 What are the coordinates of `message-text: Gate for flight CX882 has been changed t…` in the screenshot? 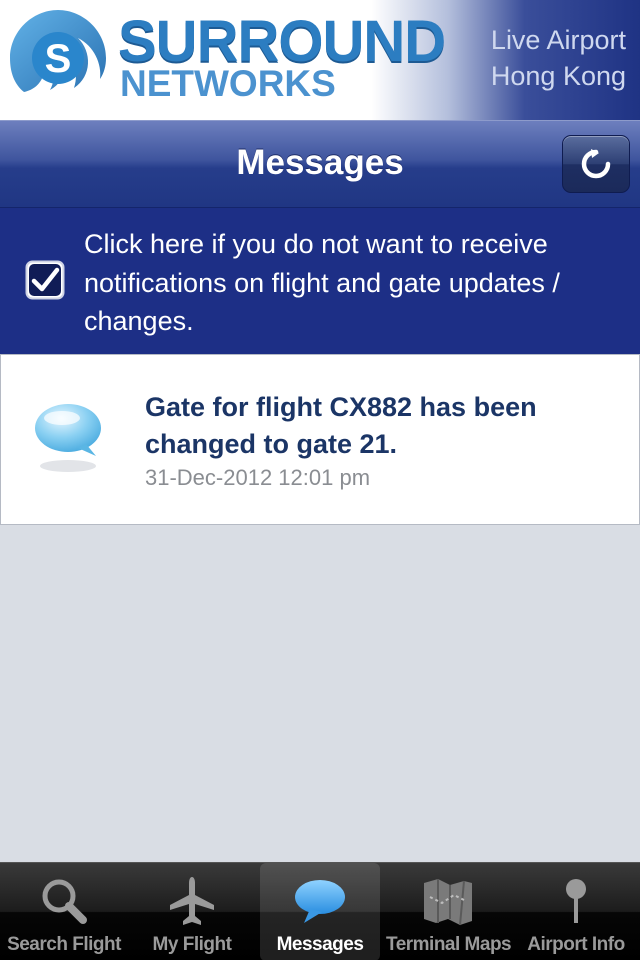 It's located at (341, 425).